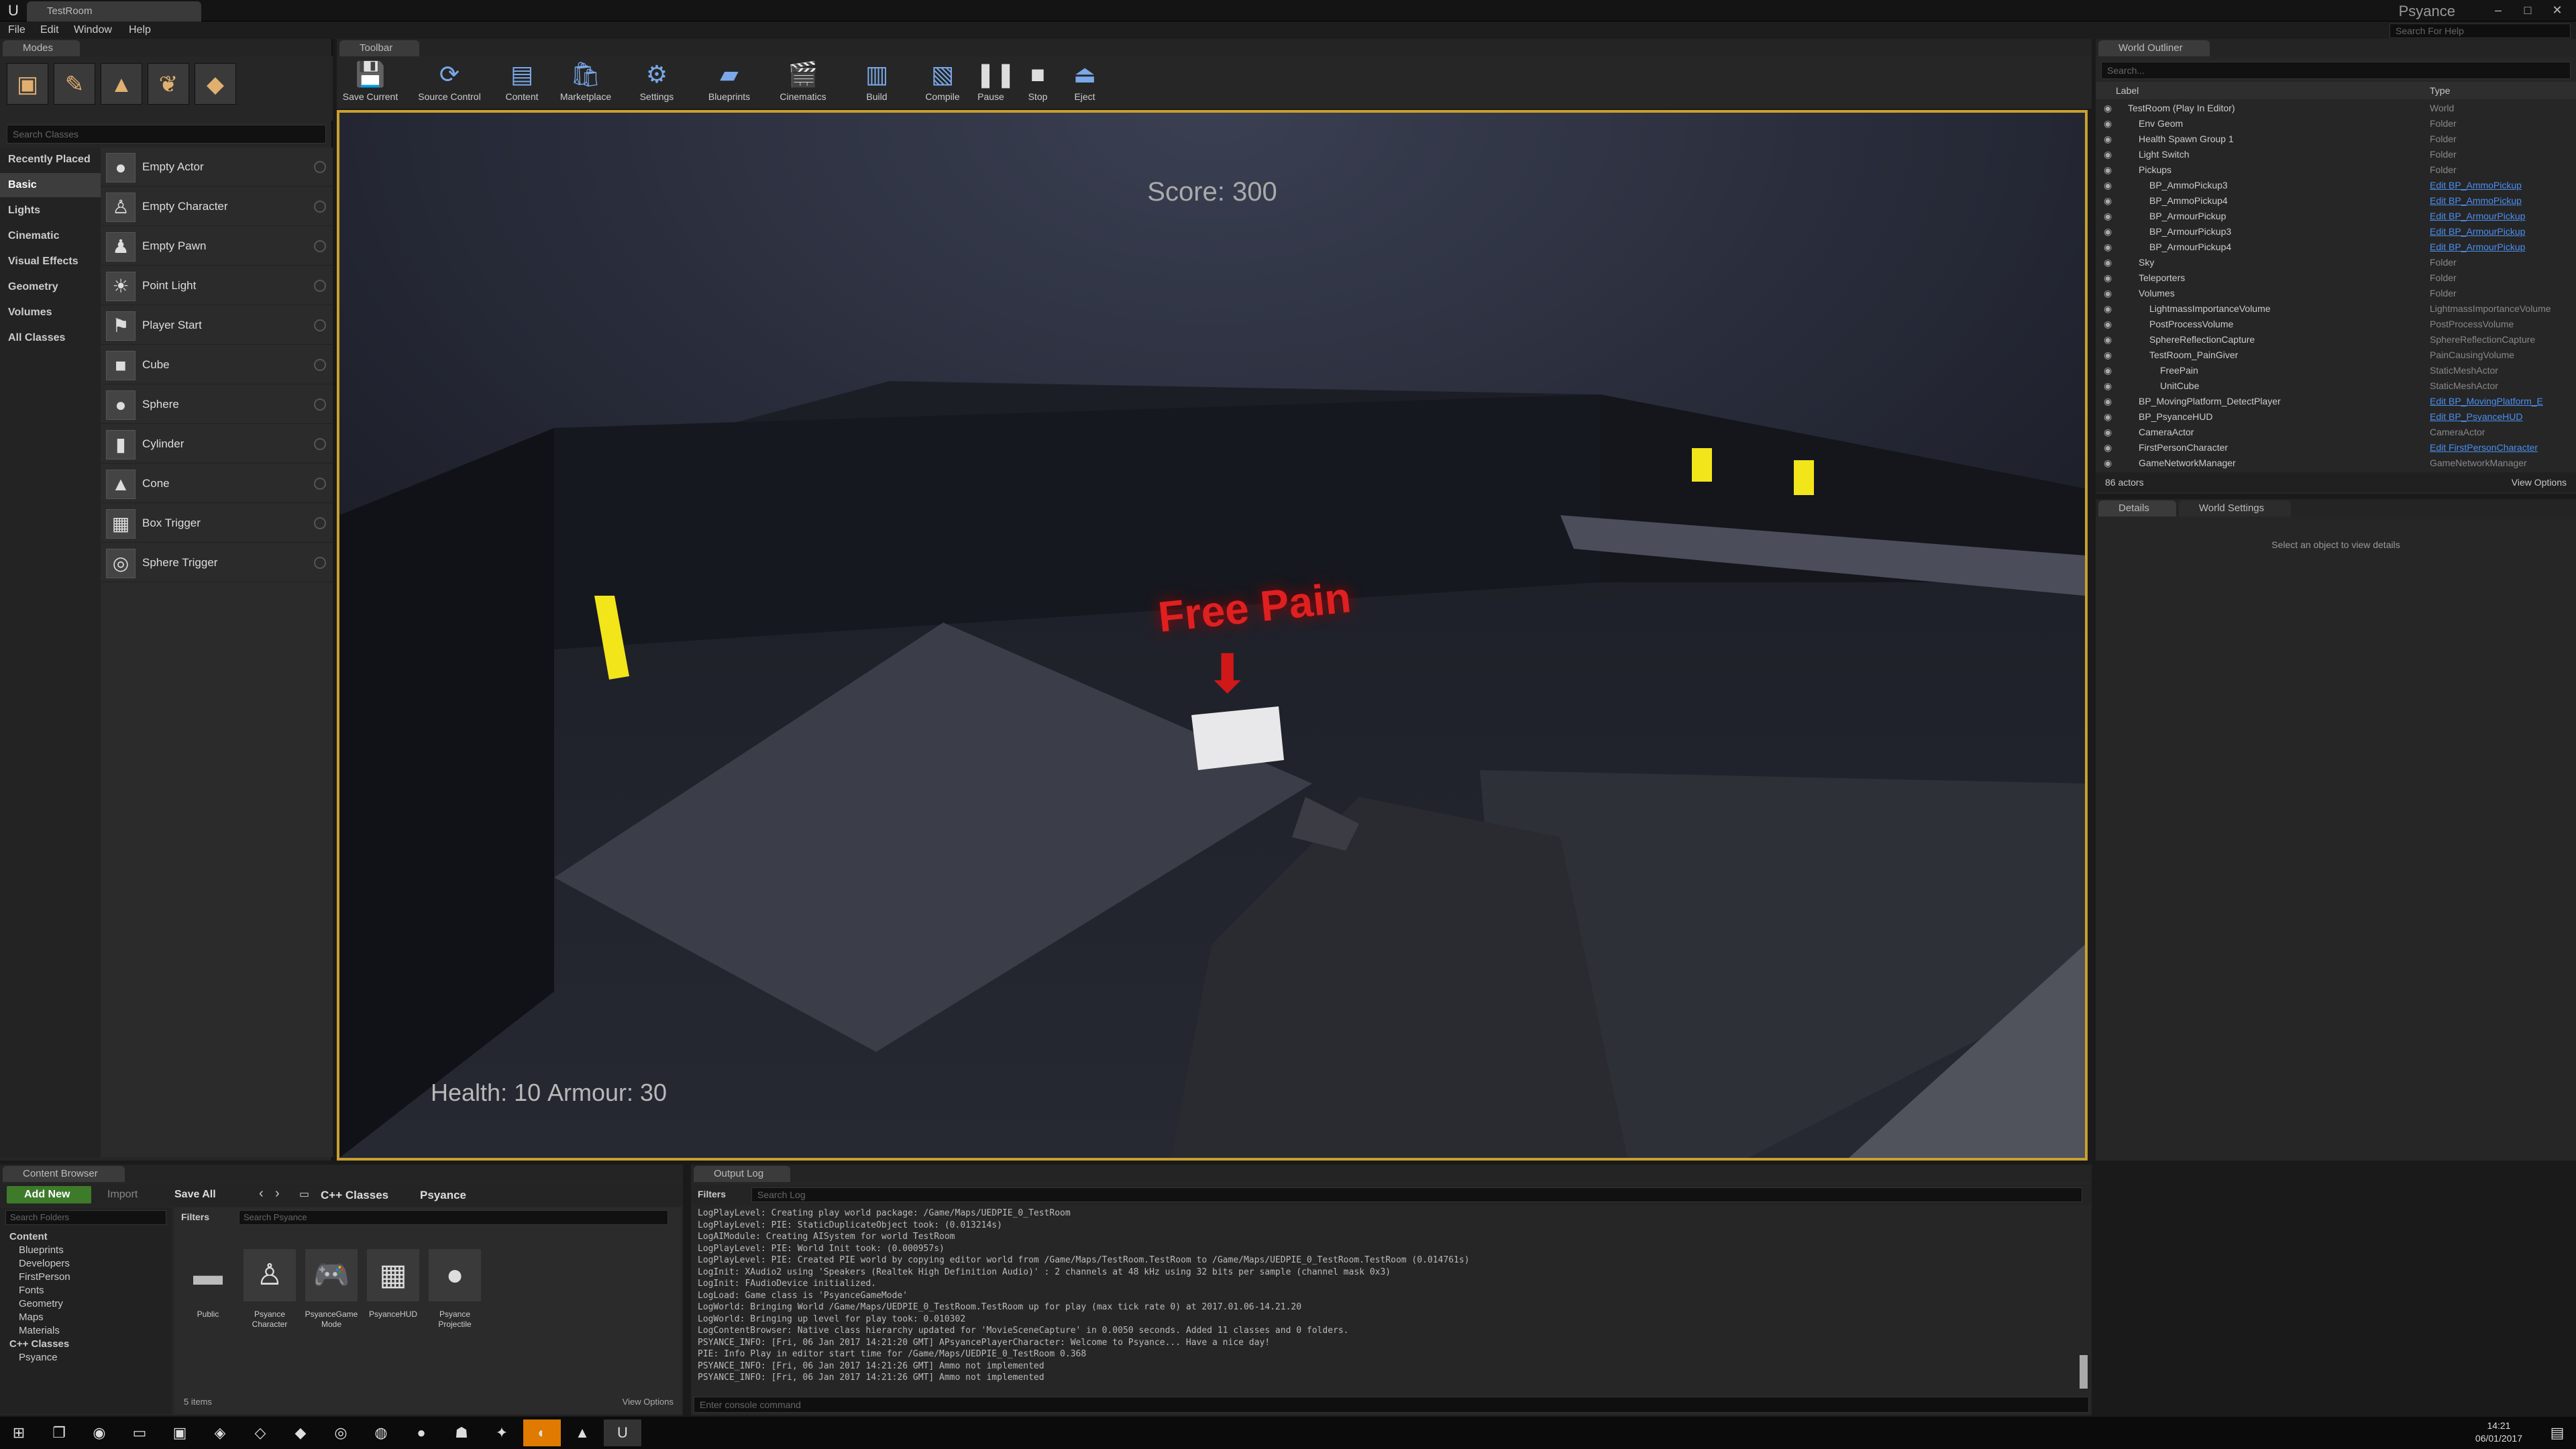  What do you see at coordinates (50, 262) in the screenshot?
I see `category-visual-effects: Visual Effects` at bounding box center [50, 262].